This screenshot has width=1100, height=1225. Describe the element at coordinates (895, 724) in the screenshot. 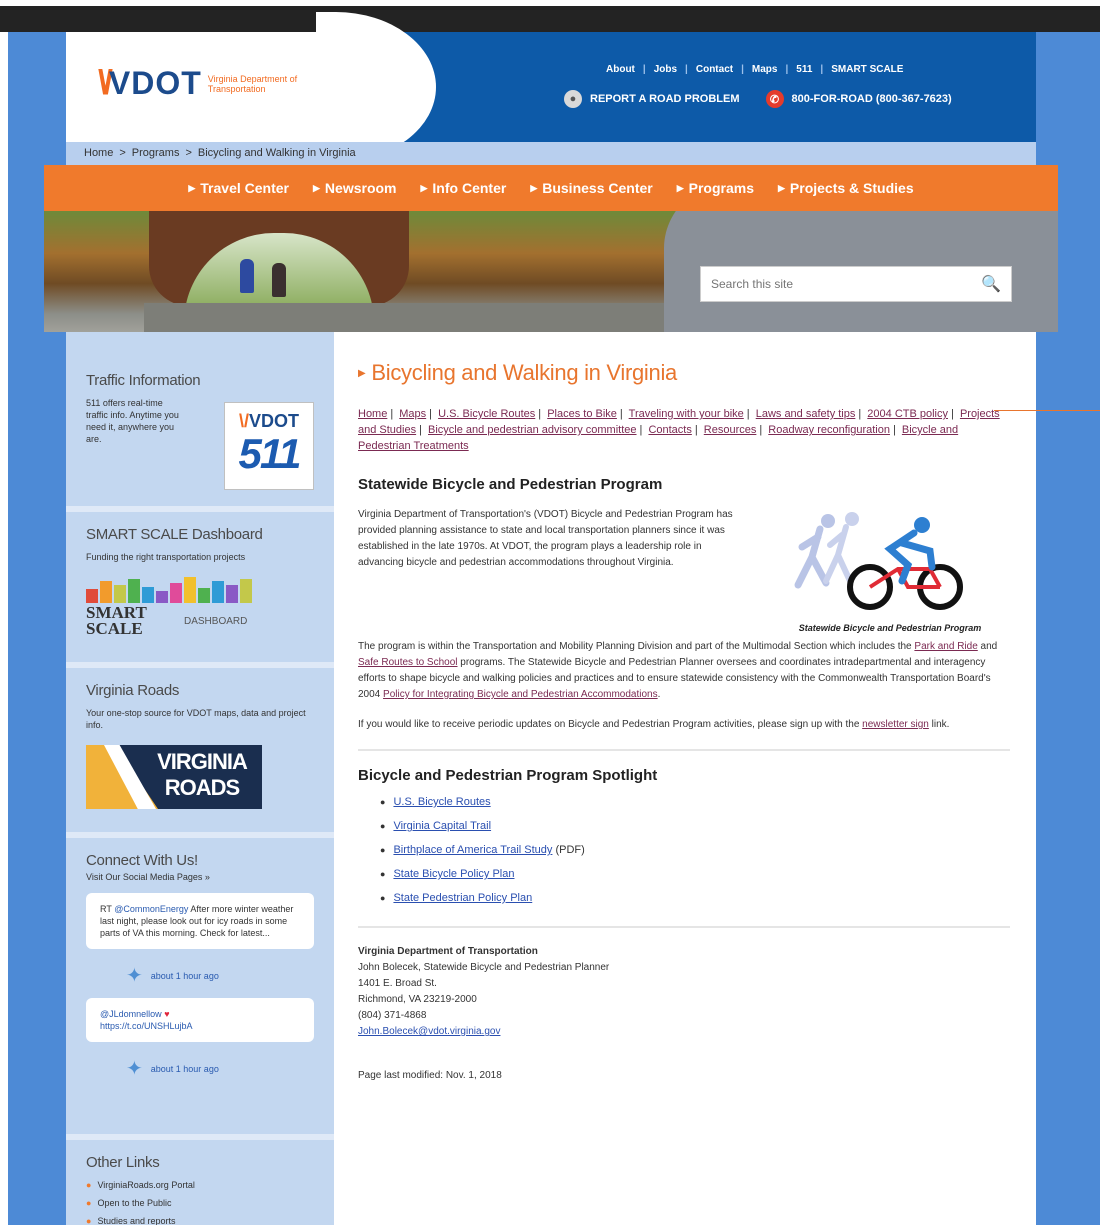

I see `newsletter-link: newsletter sign` at that location.